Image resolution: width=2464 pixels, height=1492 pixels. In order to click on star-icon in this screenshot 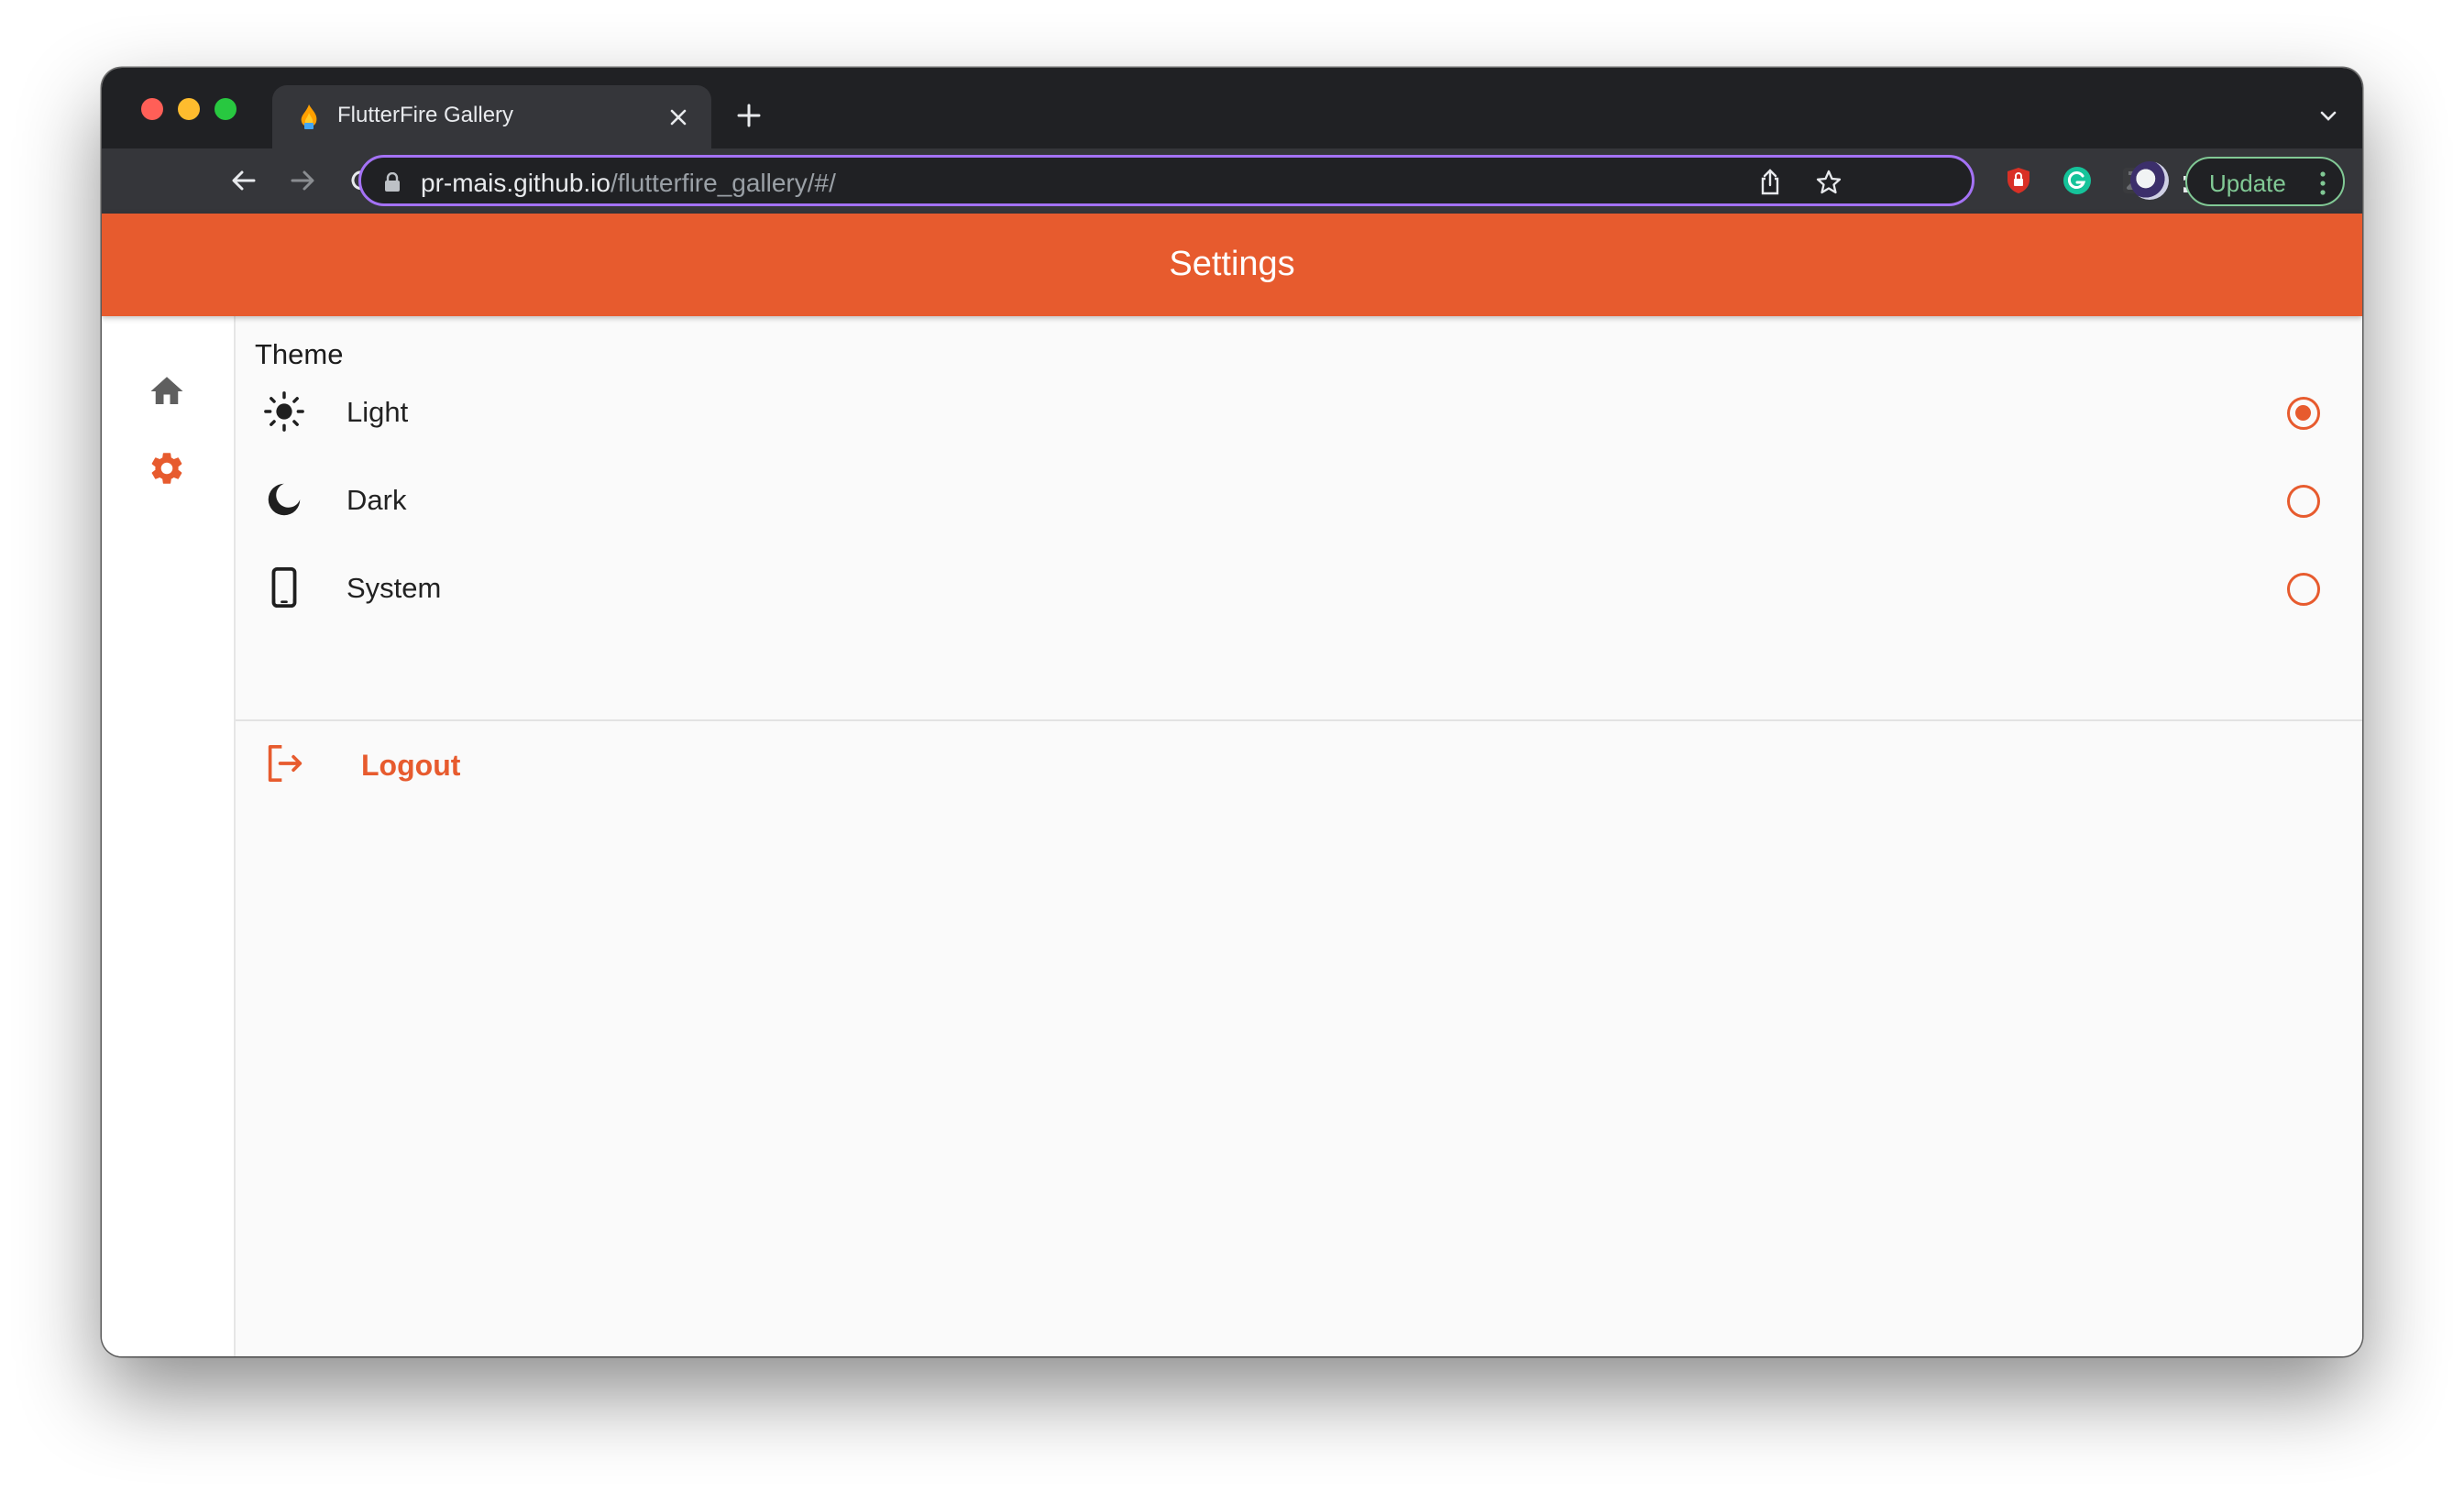, I will do `click(1828, 182)`.